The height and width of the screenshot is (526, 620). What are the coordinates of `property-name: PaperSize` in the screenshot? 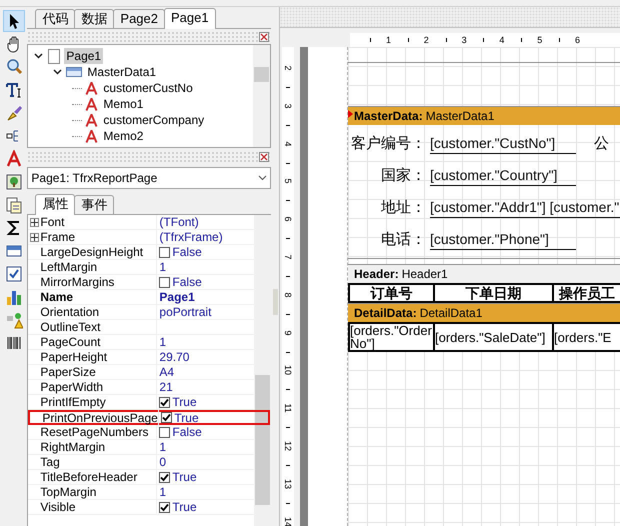 It's located at (68, 372).